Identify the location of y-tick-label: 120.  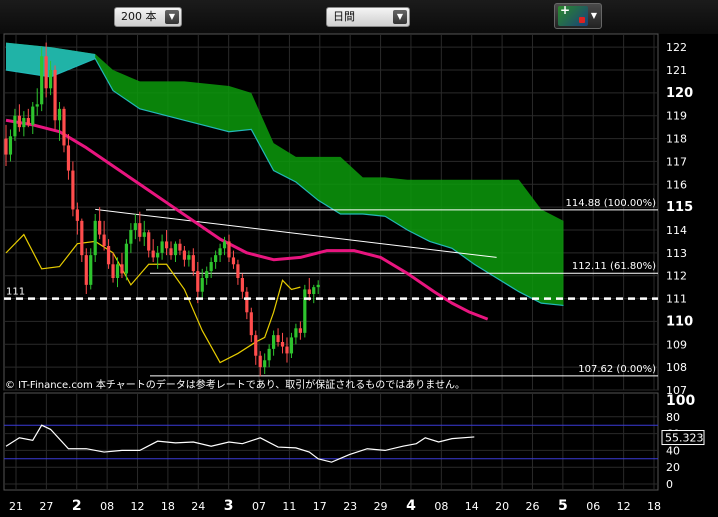
(679, 93).